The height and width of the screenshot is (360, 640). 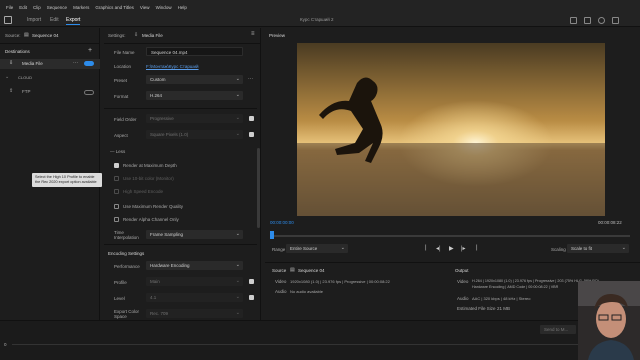 I want to click on performance-dropdown: Hardware Encoding ⌄, so click(x=194, y=265).